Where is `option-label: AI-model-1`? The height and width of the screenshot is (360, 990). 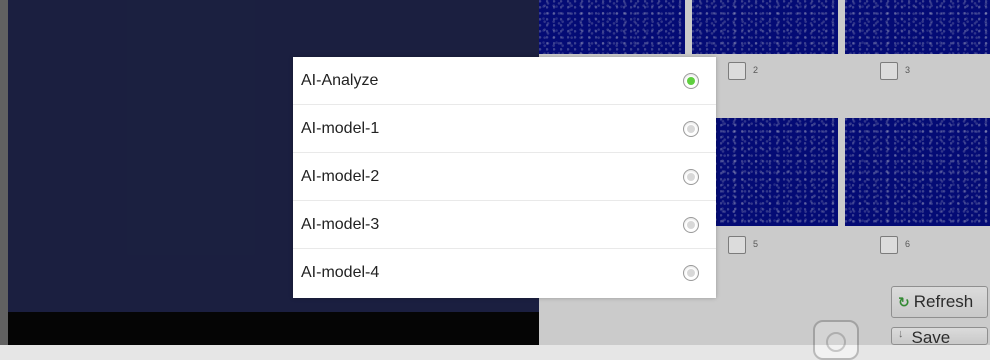 option-label: AI-model-1 is located at coordinates (340, 128).